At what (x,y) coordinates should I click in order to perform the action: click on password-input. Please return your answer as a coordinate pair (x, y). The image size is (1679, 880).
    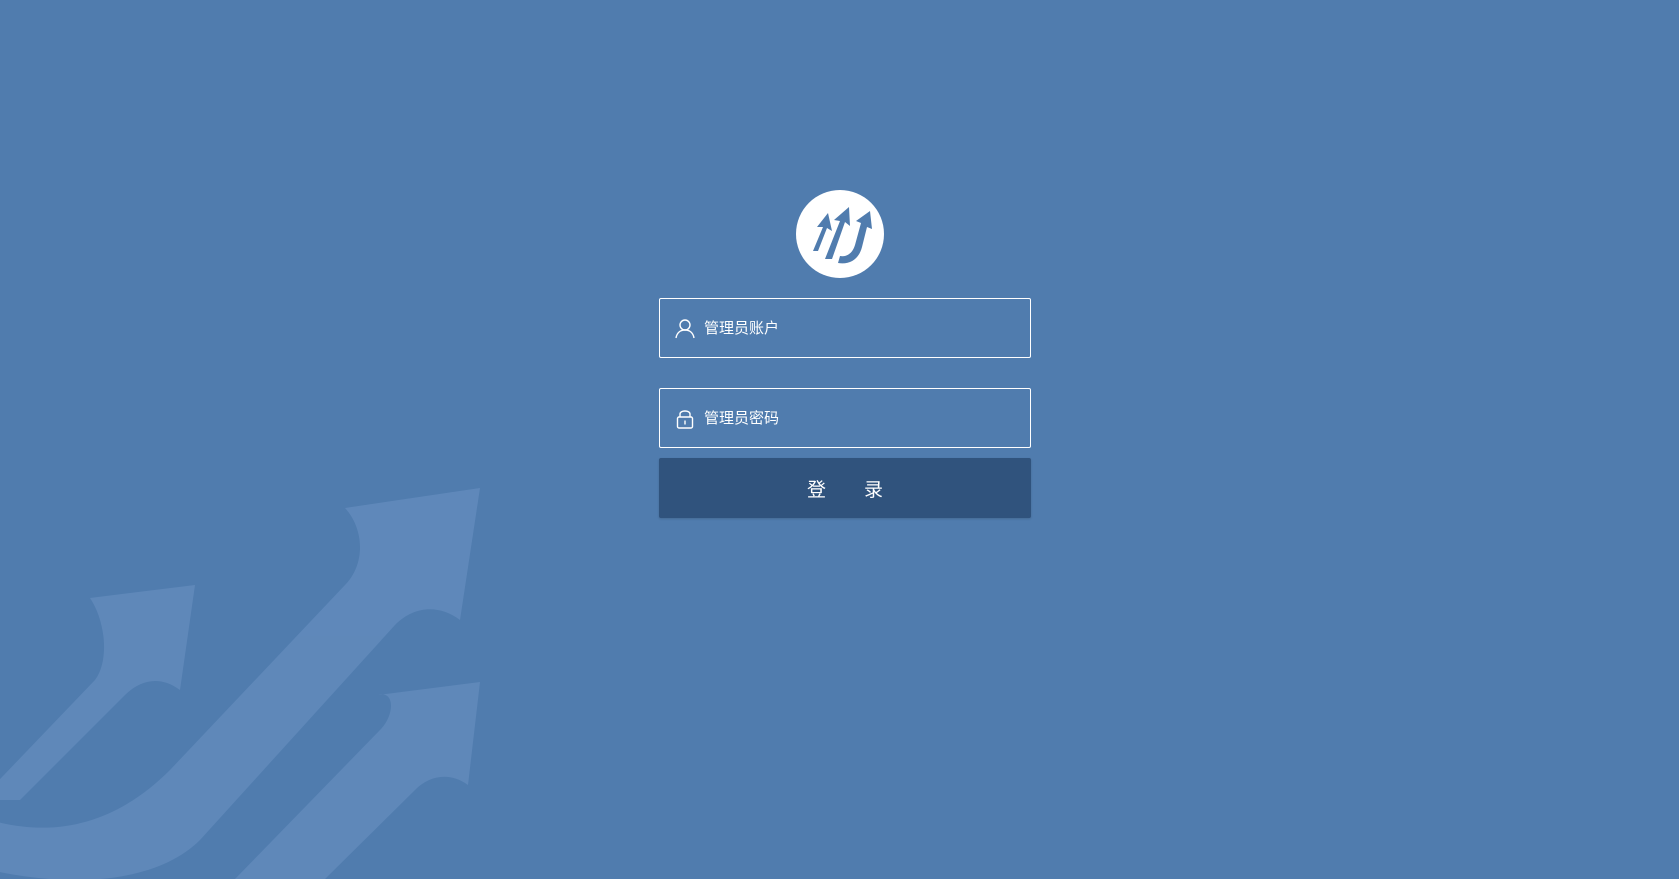
    Looking at the image, I should click on (859, 418).